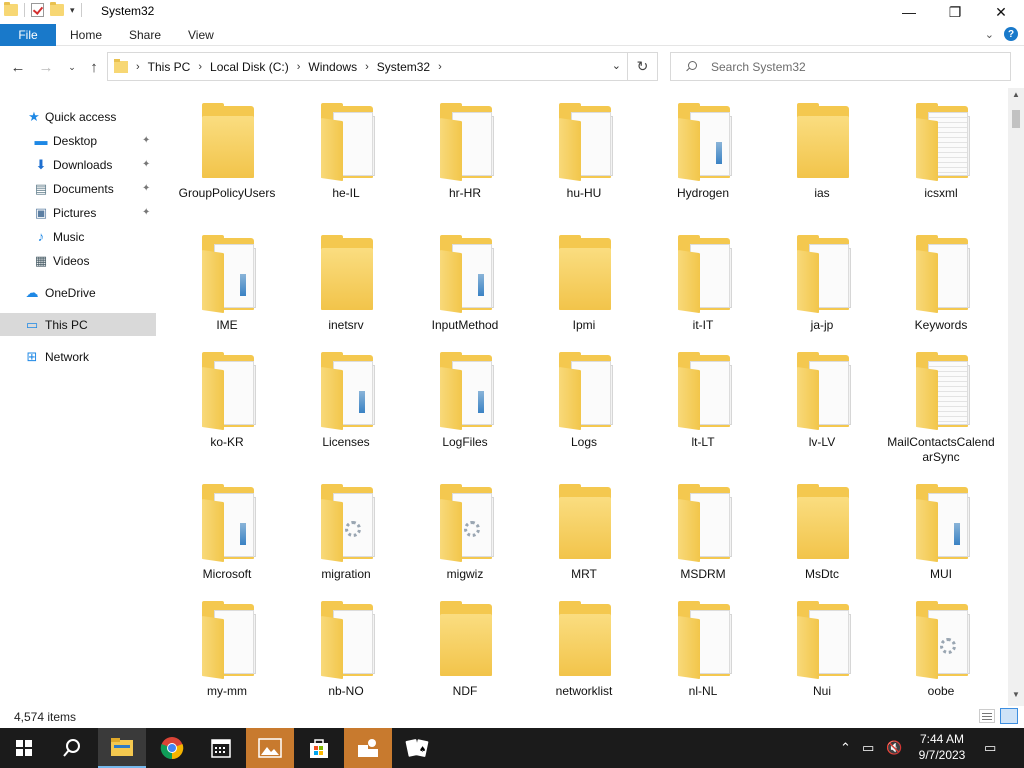  Describe the element at coordinates (28, 35) in the screenshot. I see `tab-file: File` at that location.